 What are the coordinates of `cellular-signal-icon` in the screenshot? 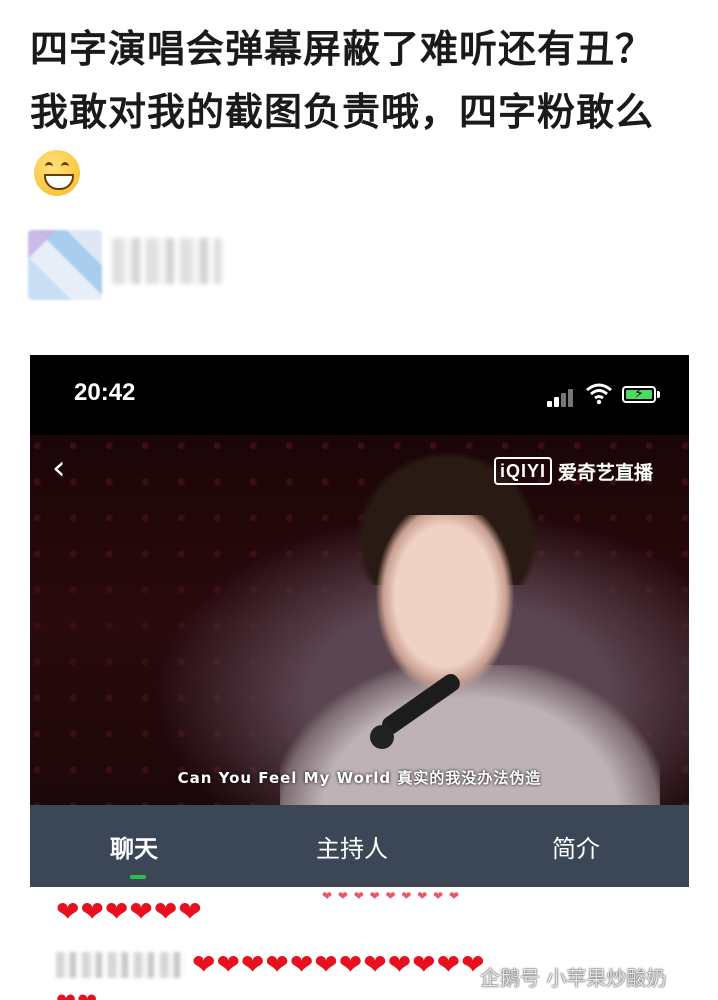 It's located at (562, 397).